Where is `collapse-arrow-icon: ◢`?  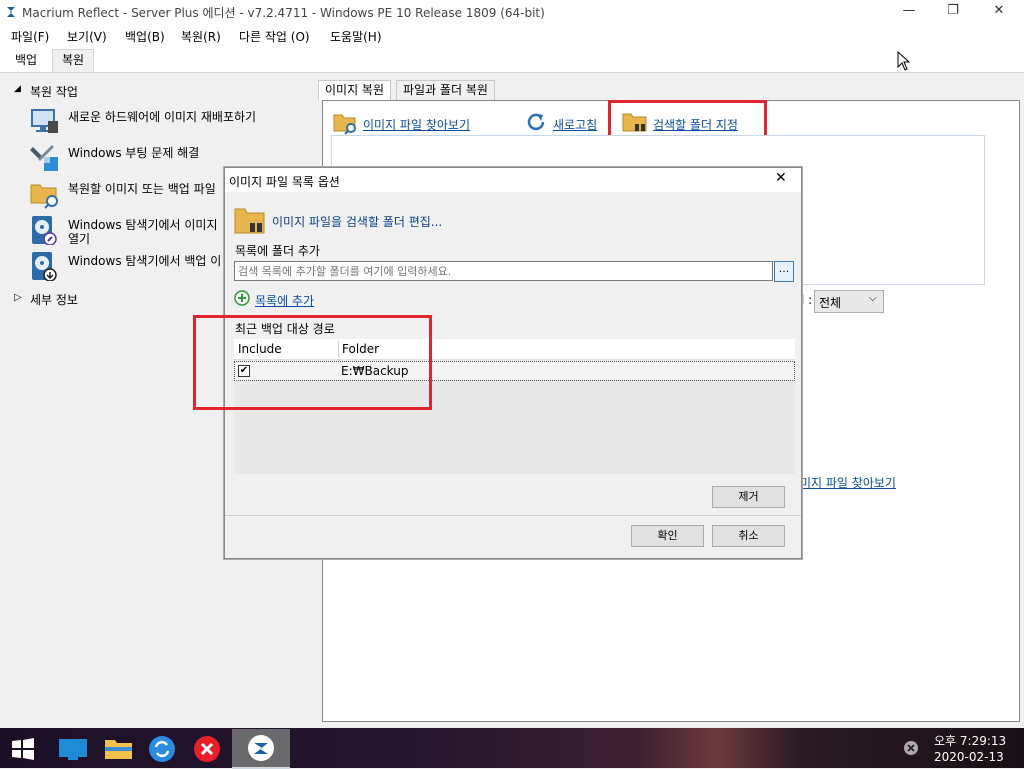 collapse-arrow-icon: ◢ is located at coordinates (17, 89).